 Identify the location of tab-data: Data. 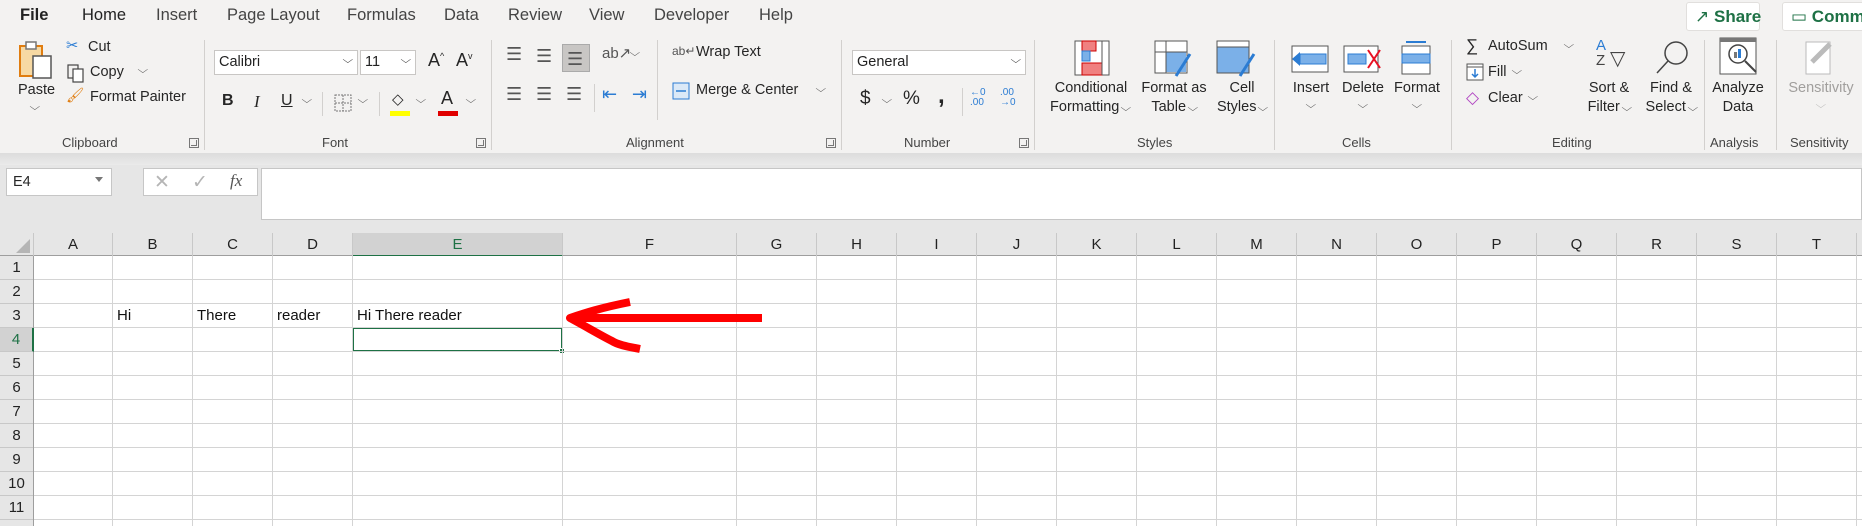
(461, 15).